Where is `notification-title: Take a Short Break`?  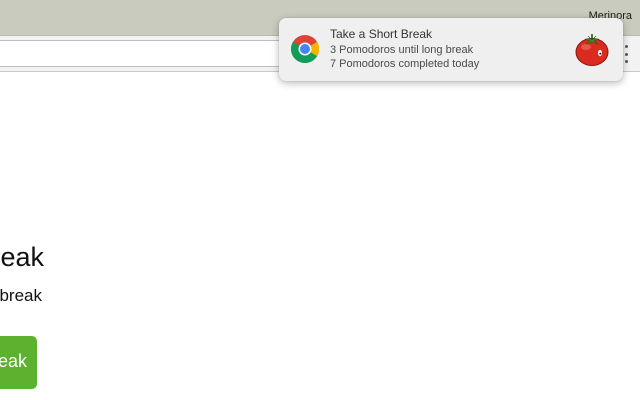
notification-title: Take a Short Break is located at coordinates (381, 34).